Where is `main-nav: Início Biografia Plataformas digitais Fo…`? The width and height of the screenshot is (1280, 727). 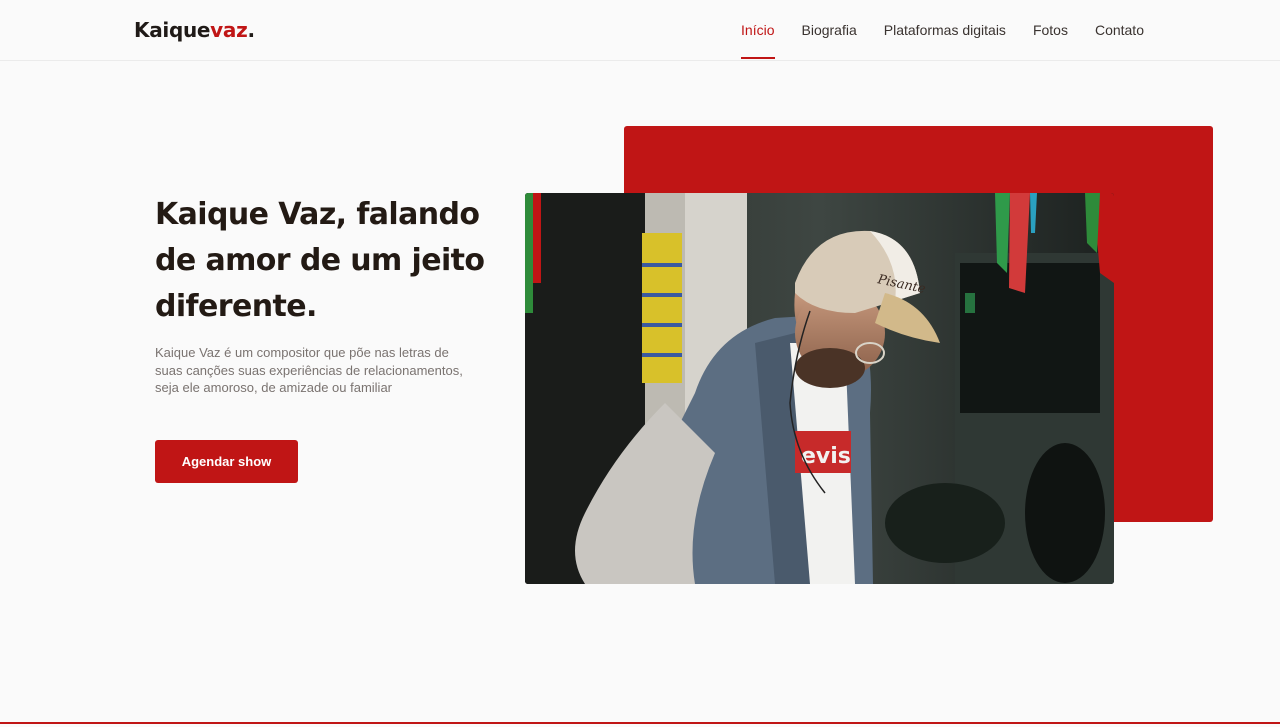
main-nav: Início Biografia Plataformas digitais Fo… is located at coordinates (929, 30).